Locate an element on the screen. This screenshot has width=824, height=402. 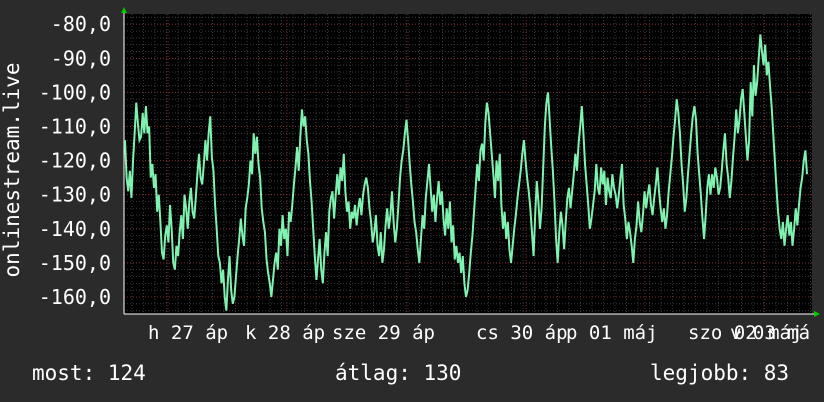
y-tick-label: -140,0 is located at coordinates (75, 229).